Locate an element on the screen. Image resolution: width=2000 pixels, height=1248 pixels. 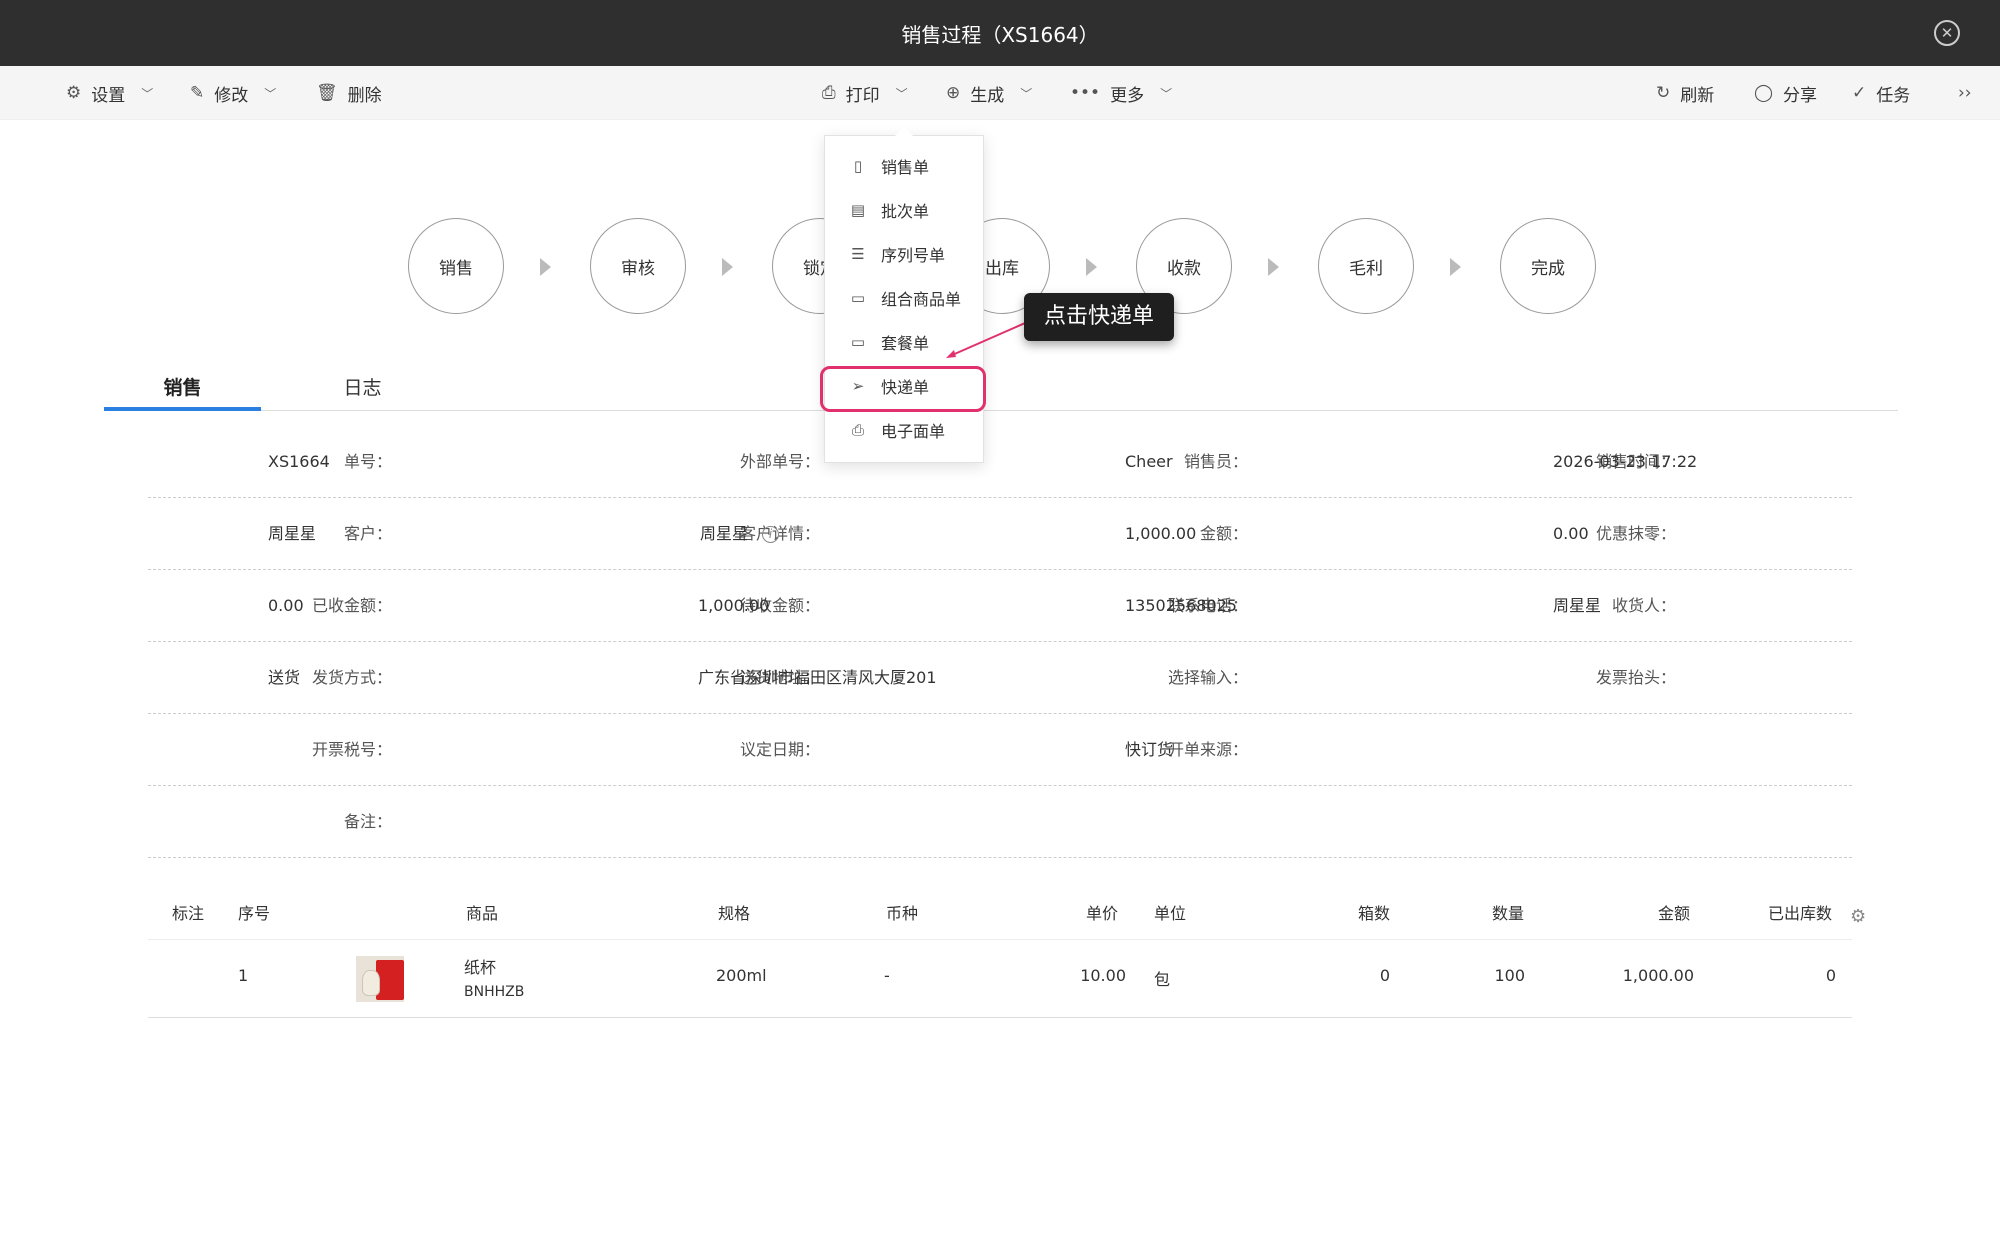
share-button: ◯ 分享 is located at coordinates (1785, 93).